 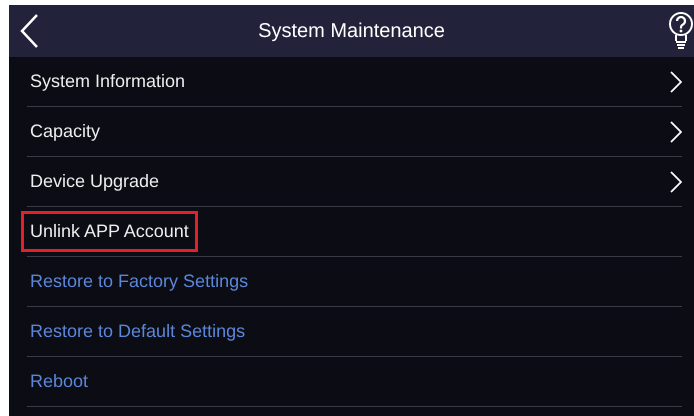 I want to click on menu-item: System Information, so click(x=354, y=82).